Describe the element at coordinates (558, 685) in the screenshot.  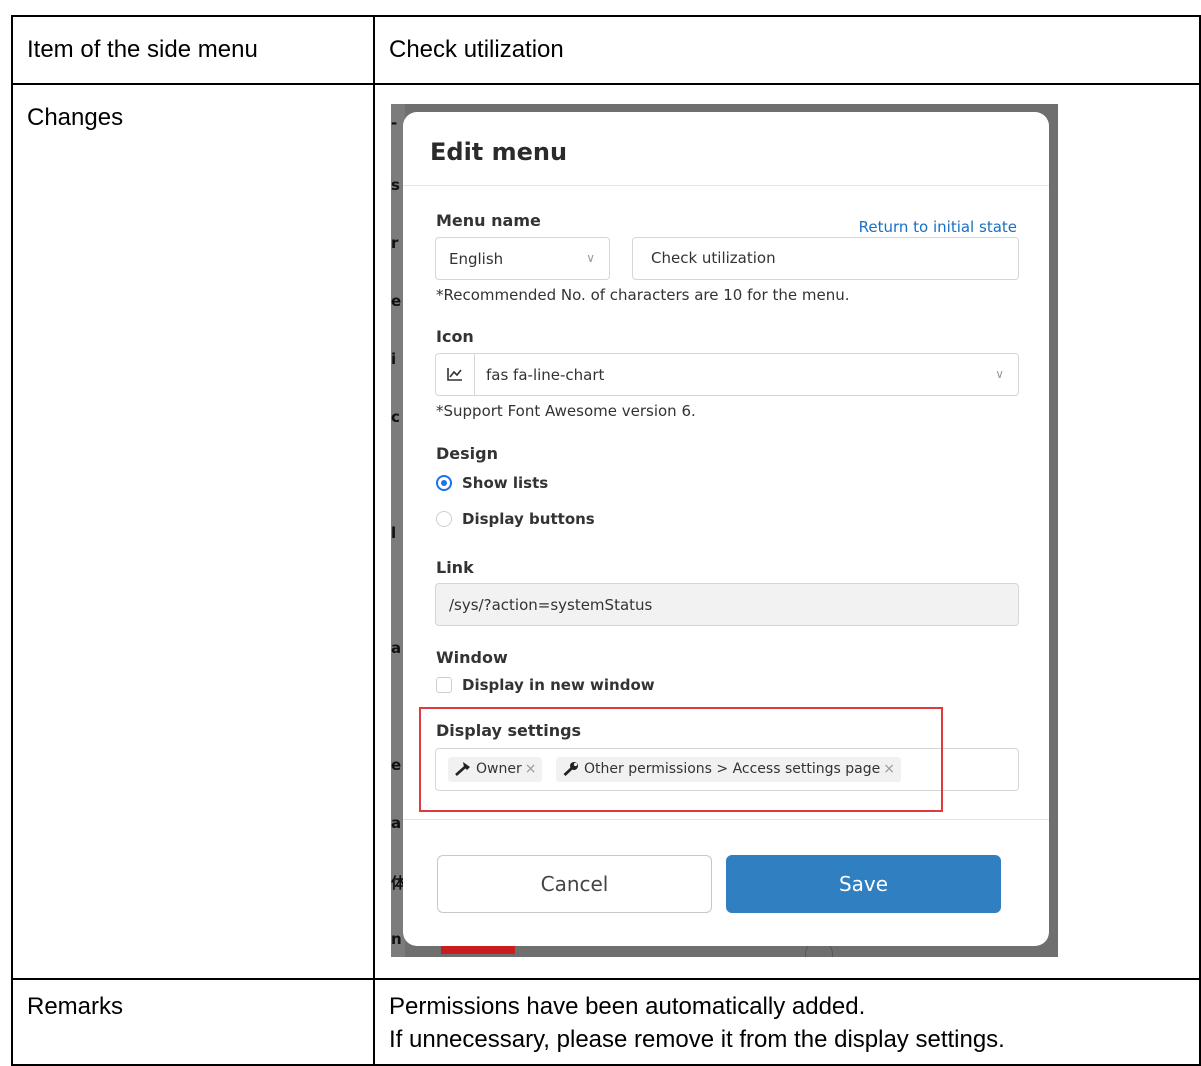
I see `new-window-label: Display in new window` at that location.